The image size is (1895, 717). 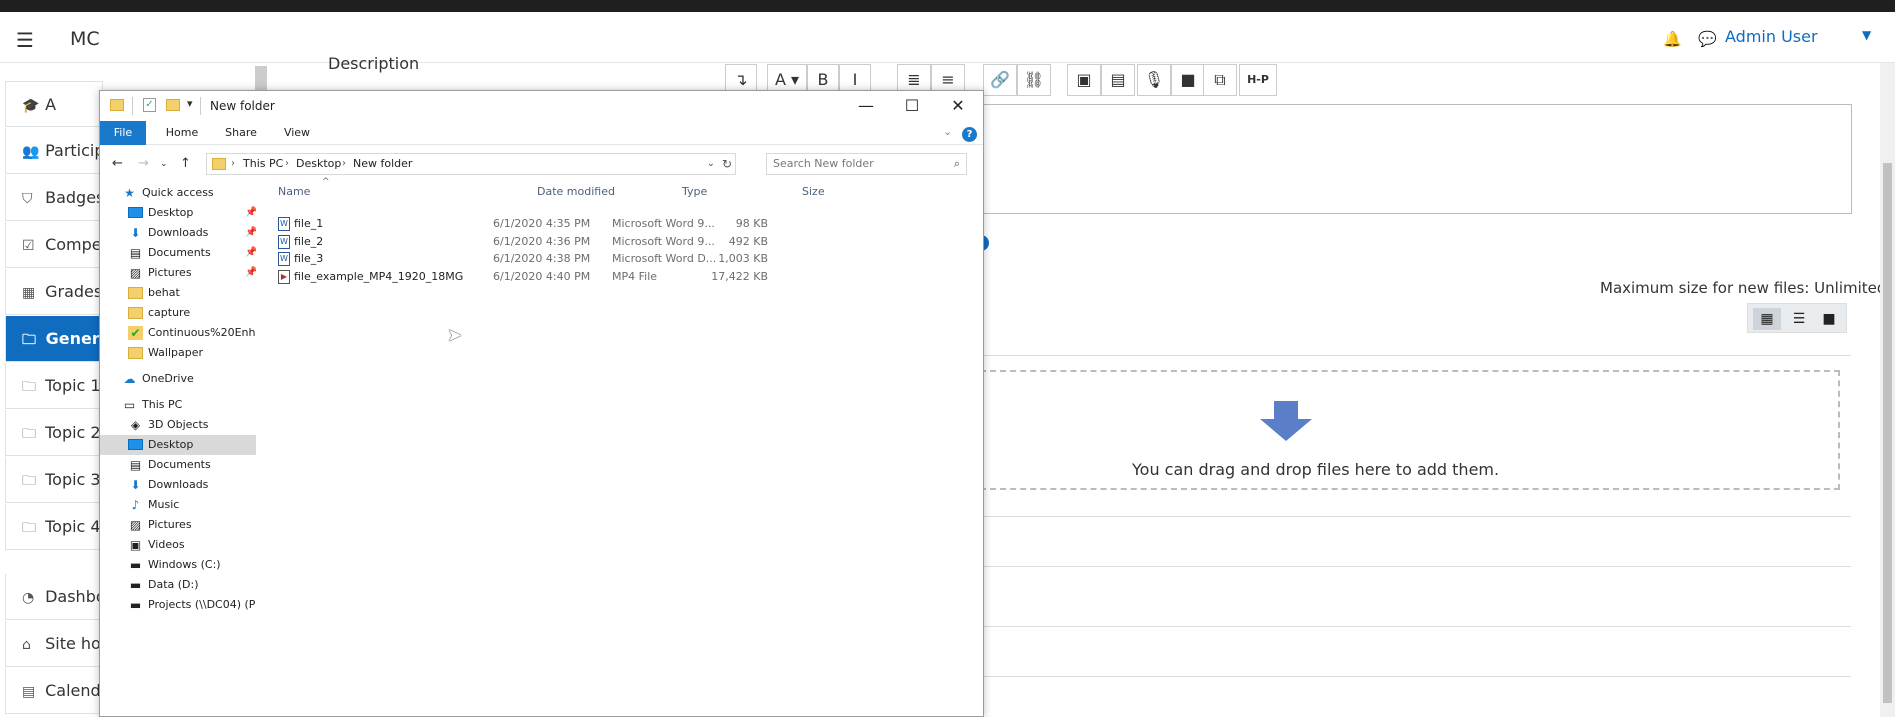 I want to click on manage-files-icon: ⧉, so click(x=1220, y=80).